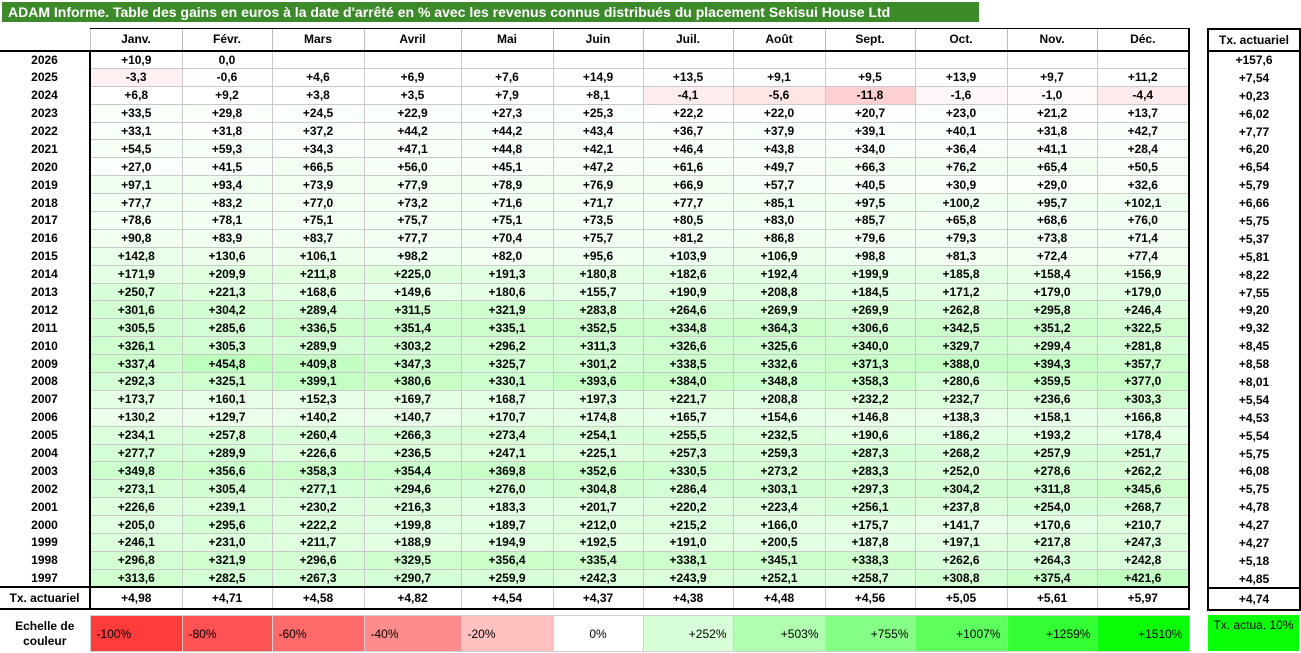 The height and width of the screenshot is (653, 1301). I want to click on gain-cell: -4,1, so click(688, 95).